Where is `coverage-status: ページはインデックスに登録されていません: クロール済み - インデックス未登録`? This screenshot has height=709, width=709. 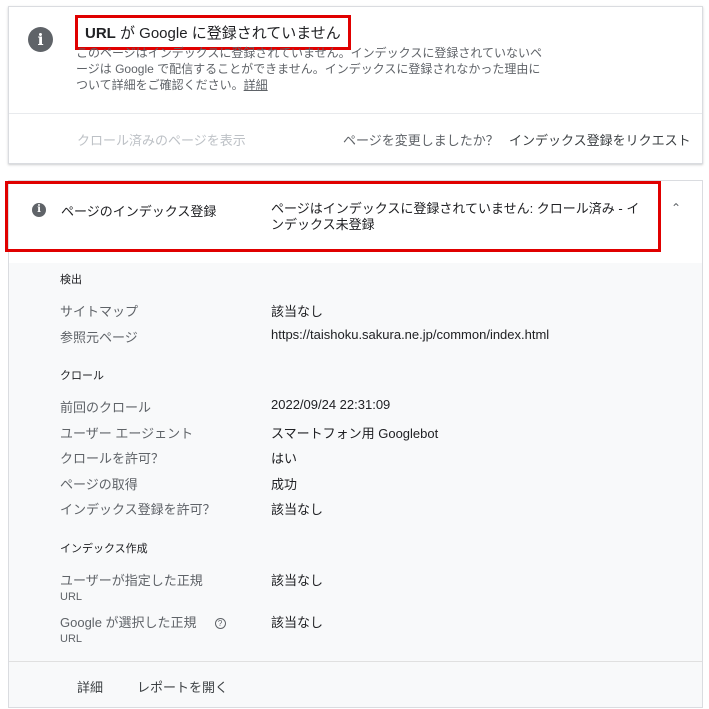 coverage-status: ページはインデックスに登録されていません: クロール済み - インデックス未登録 is located at coordinates (455, 216).